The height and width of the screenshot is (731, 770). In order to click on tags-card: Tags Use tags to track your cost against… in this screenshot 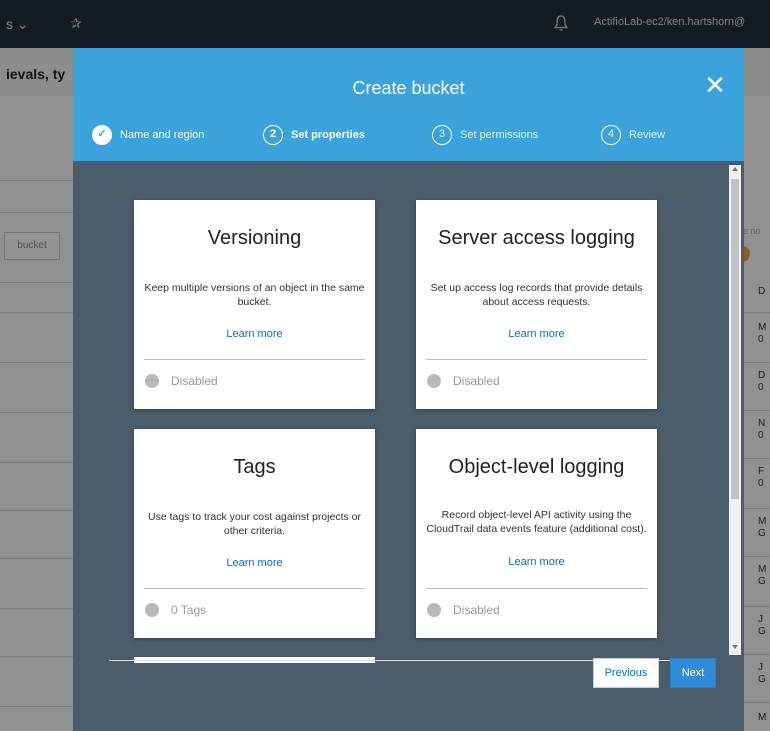, I will do `click(254, 533)`.